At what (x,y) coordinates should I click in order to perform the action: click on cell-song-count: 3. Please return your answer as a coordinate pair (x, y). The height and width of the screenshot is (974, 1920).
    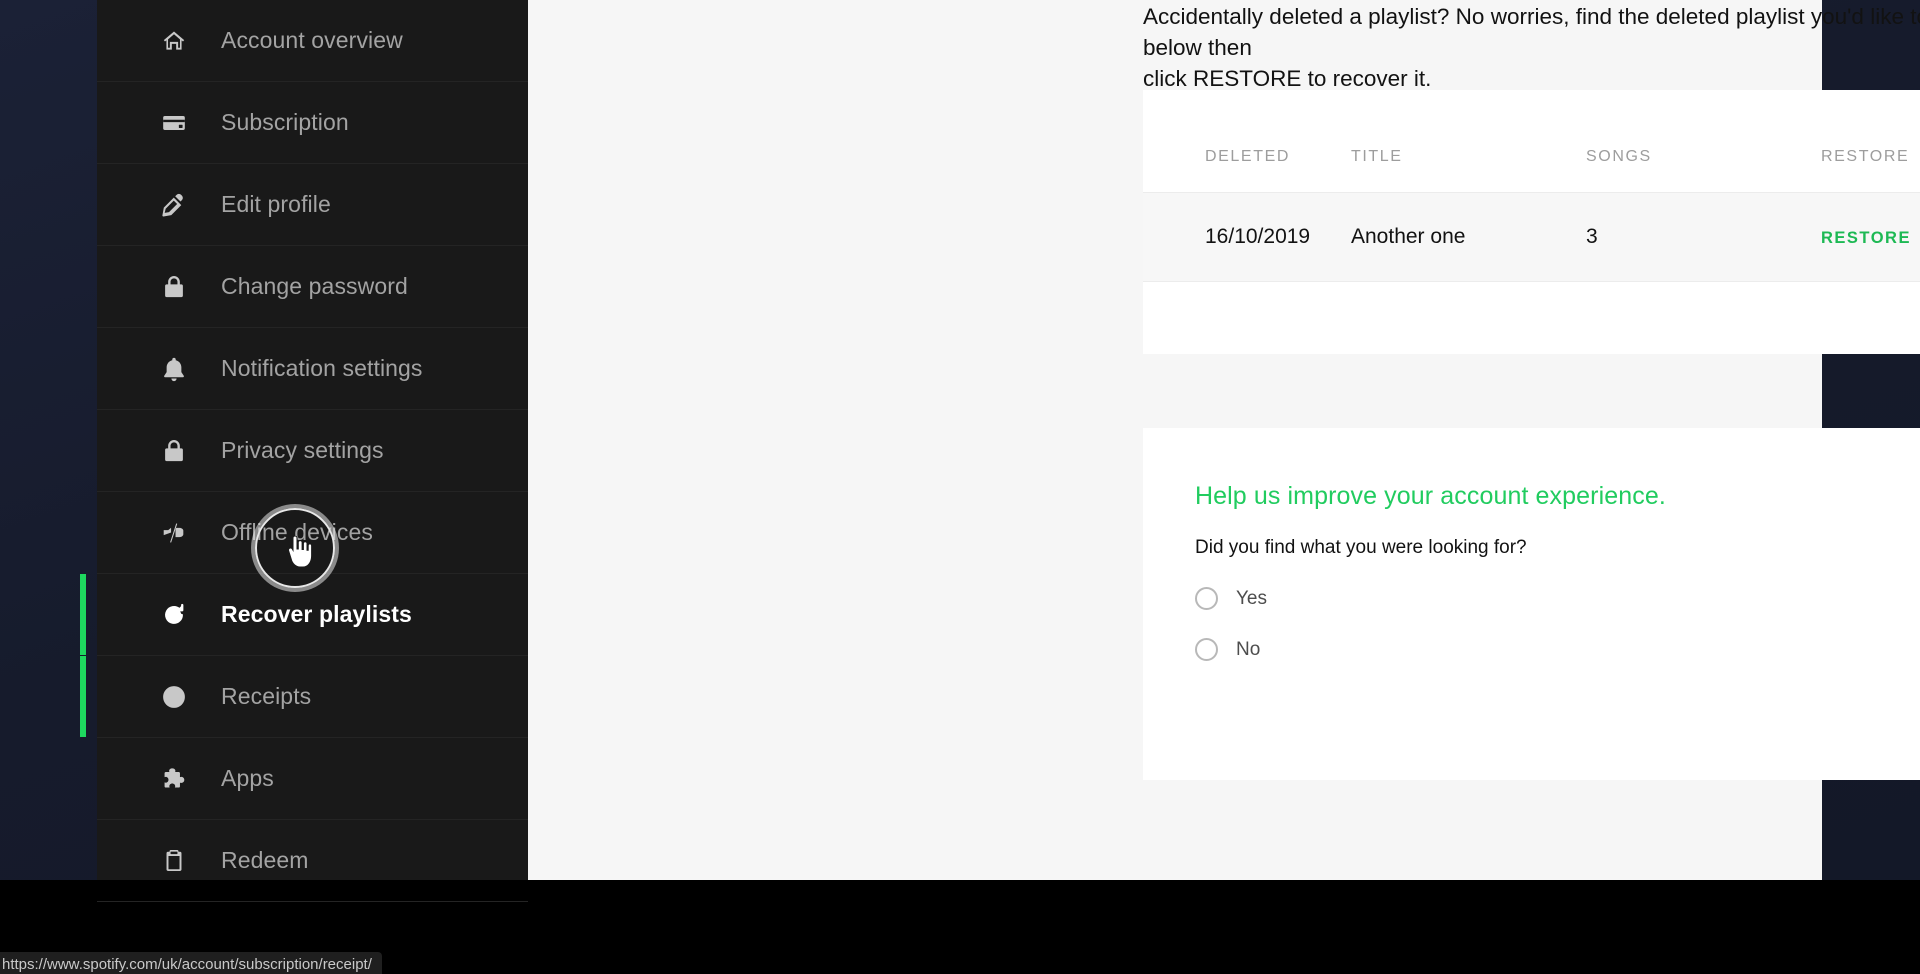
    Looking at the image, I should click on (1703, 237).